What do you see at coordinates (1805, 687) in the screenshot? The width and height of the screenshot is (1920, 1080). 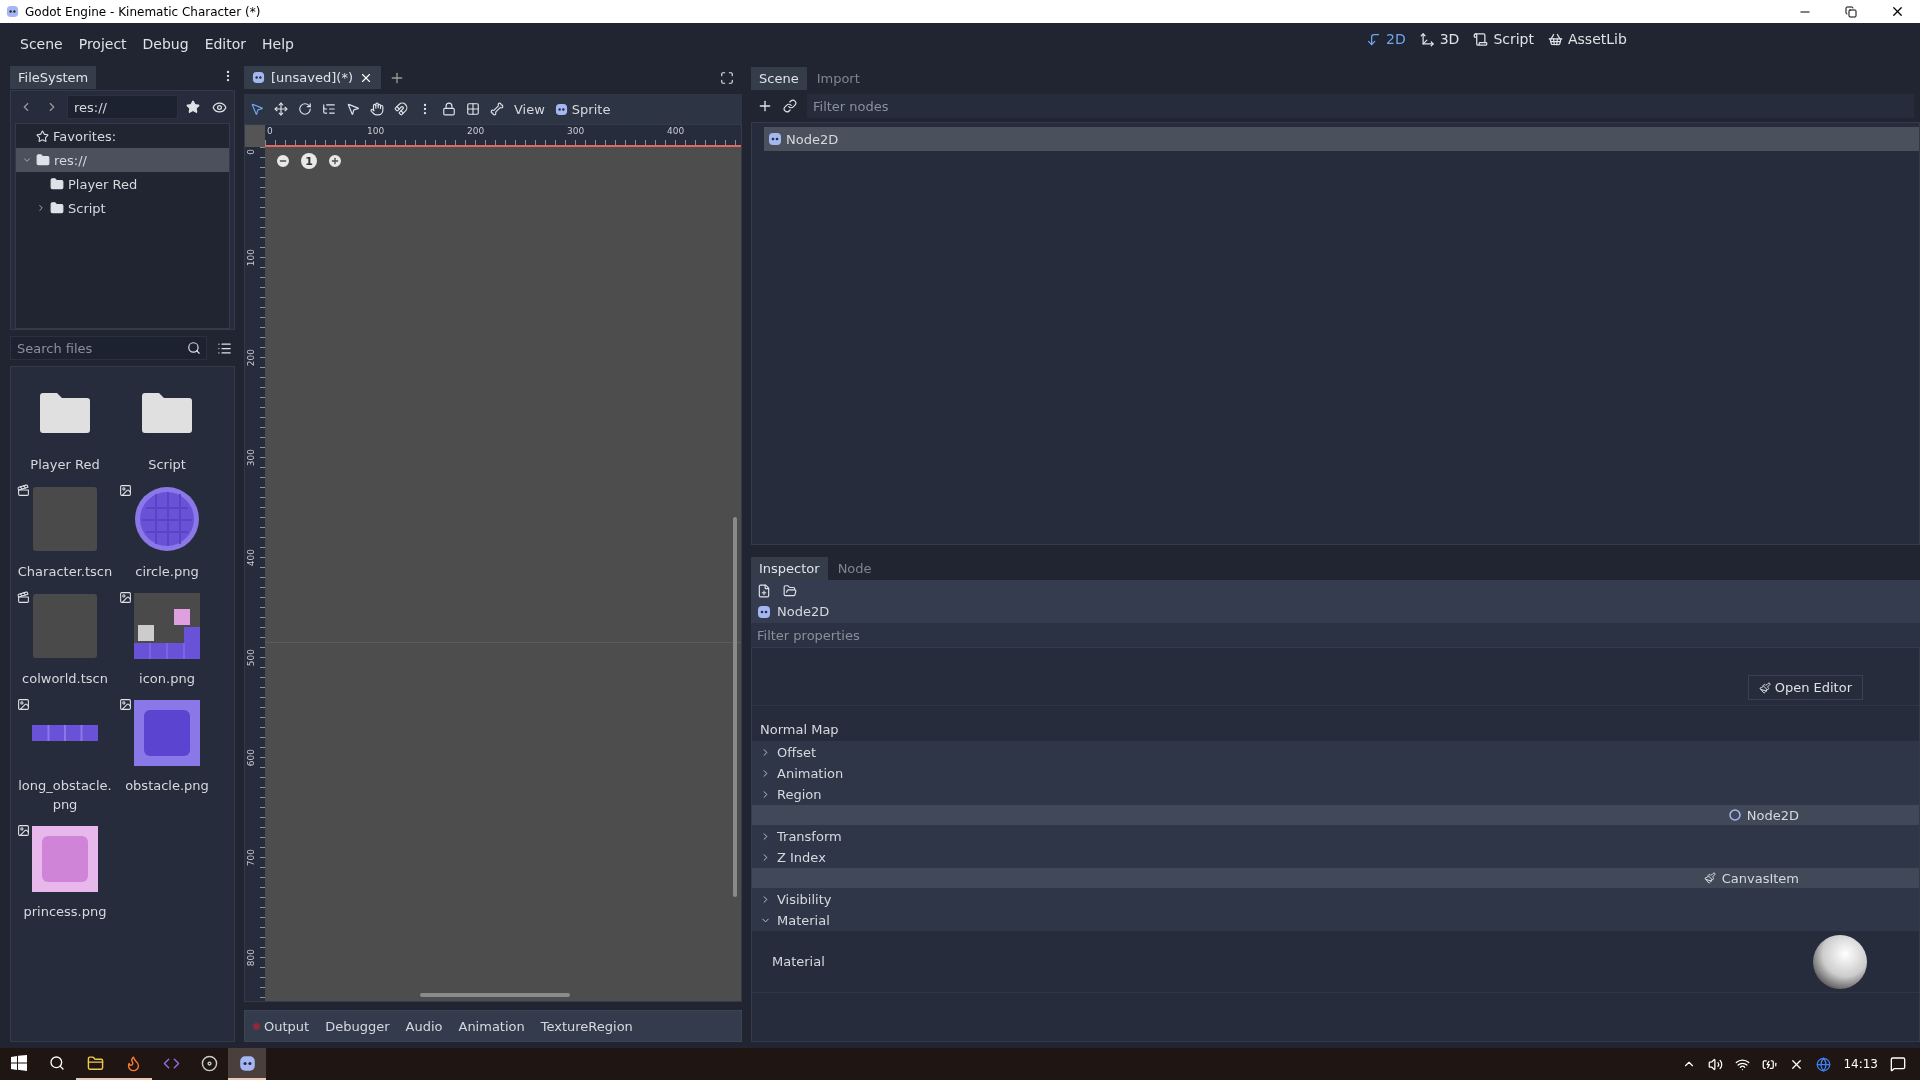 I see `open-editor-button: Open Editor` at bounding box center [1805, 687].